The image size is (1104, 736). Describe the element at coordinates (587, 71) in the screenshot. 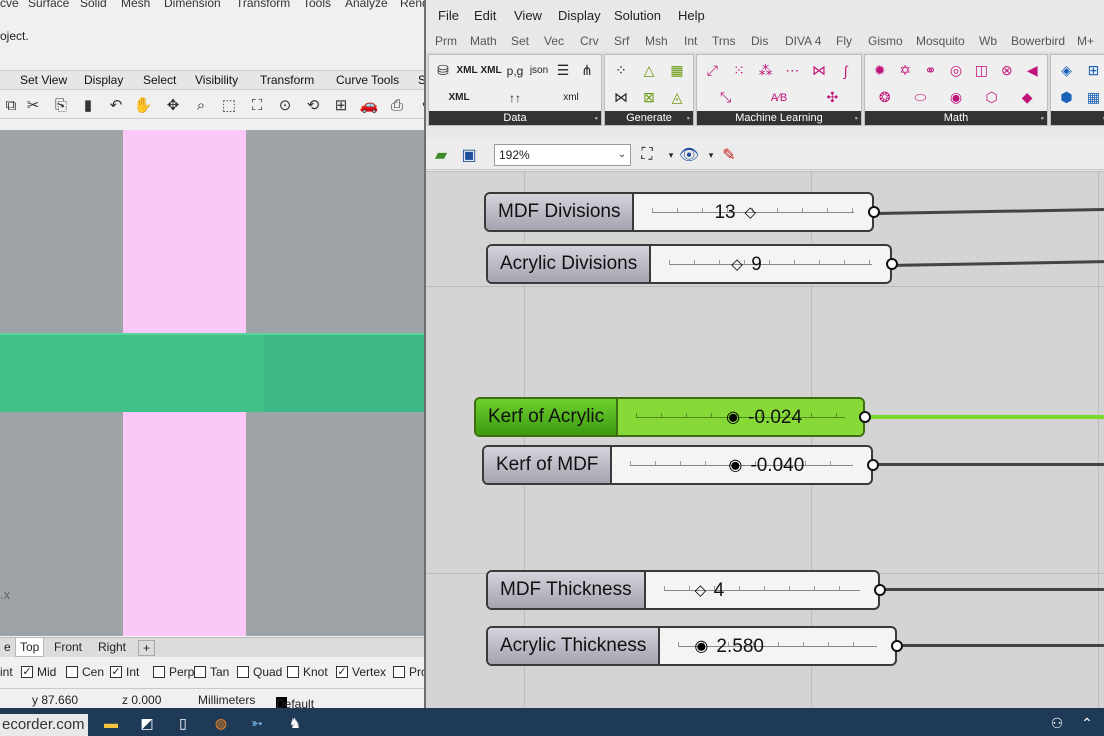

I see `xml-tree-icon: ⋔` at that location.